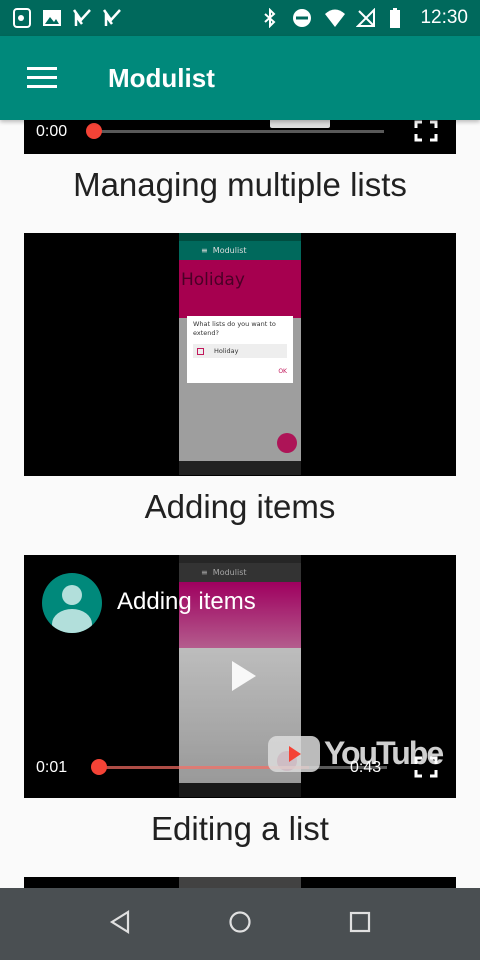  I want to click on video-time-current: 0:00, so click(52, 131).